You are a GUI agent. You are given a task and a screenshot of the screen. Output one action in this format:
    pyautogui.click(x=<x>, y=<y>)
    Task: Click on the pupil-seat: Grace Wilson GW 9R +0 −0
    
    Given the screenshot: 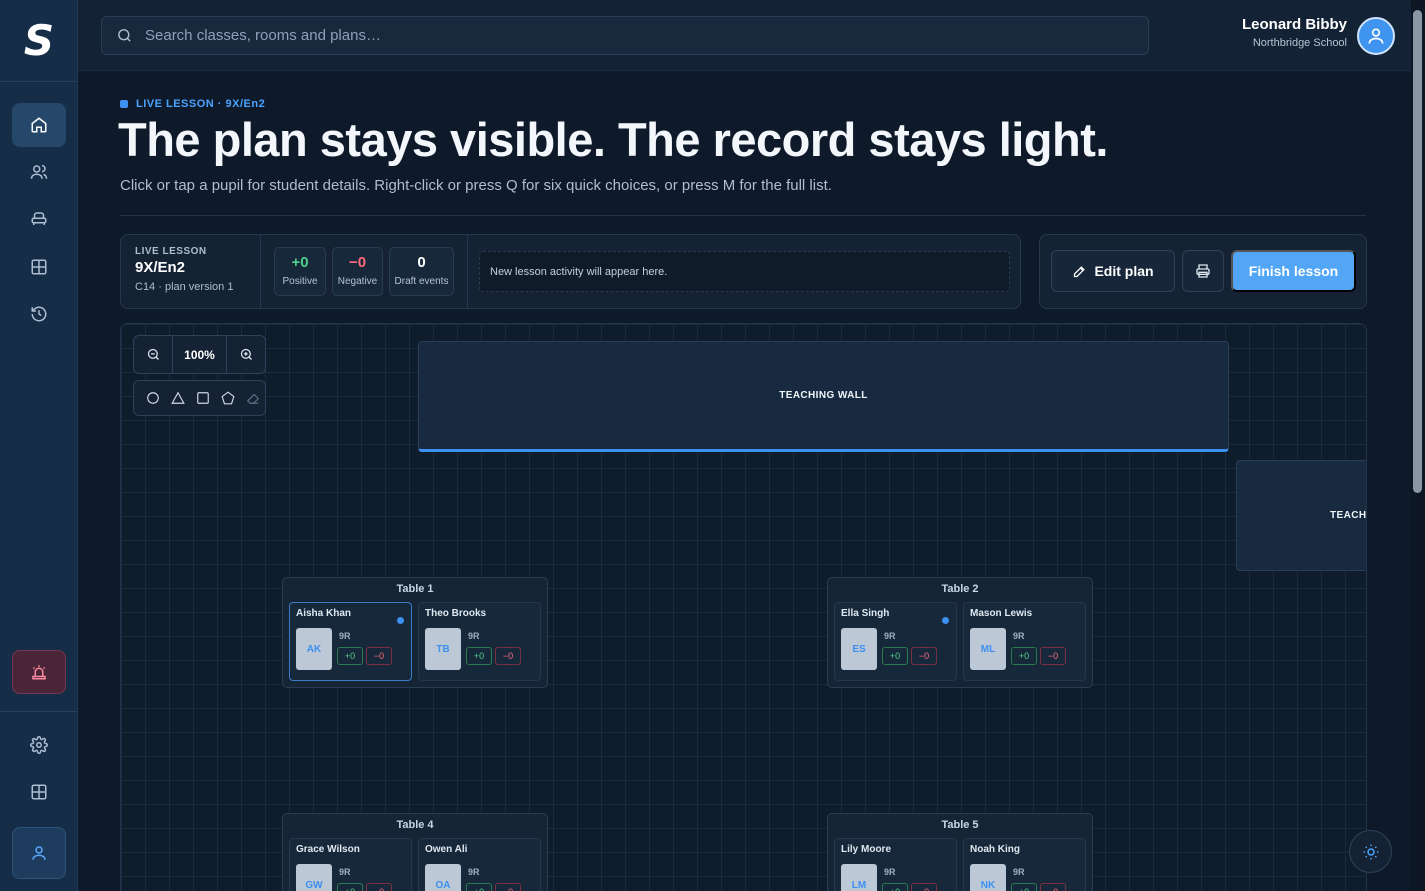 What is the action you would take?
    pyautogui.click(x=350, y=864)
    